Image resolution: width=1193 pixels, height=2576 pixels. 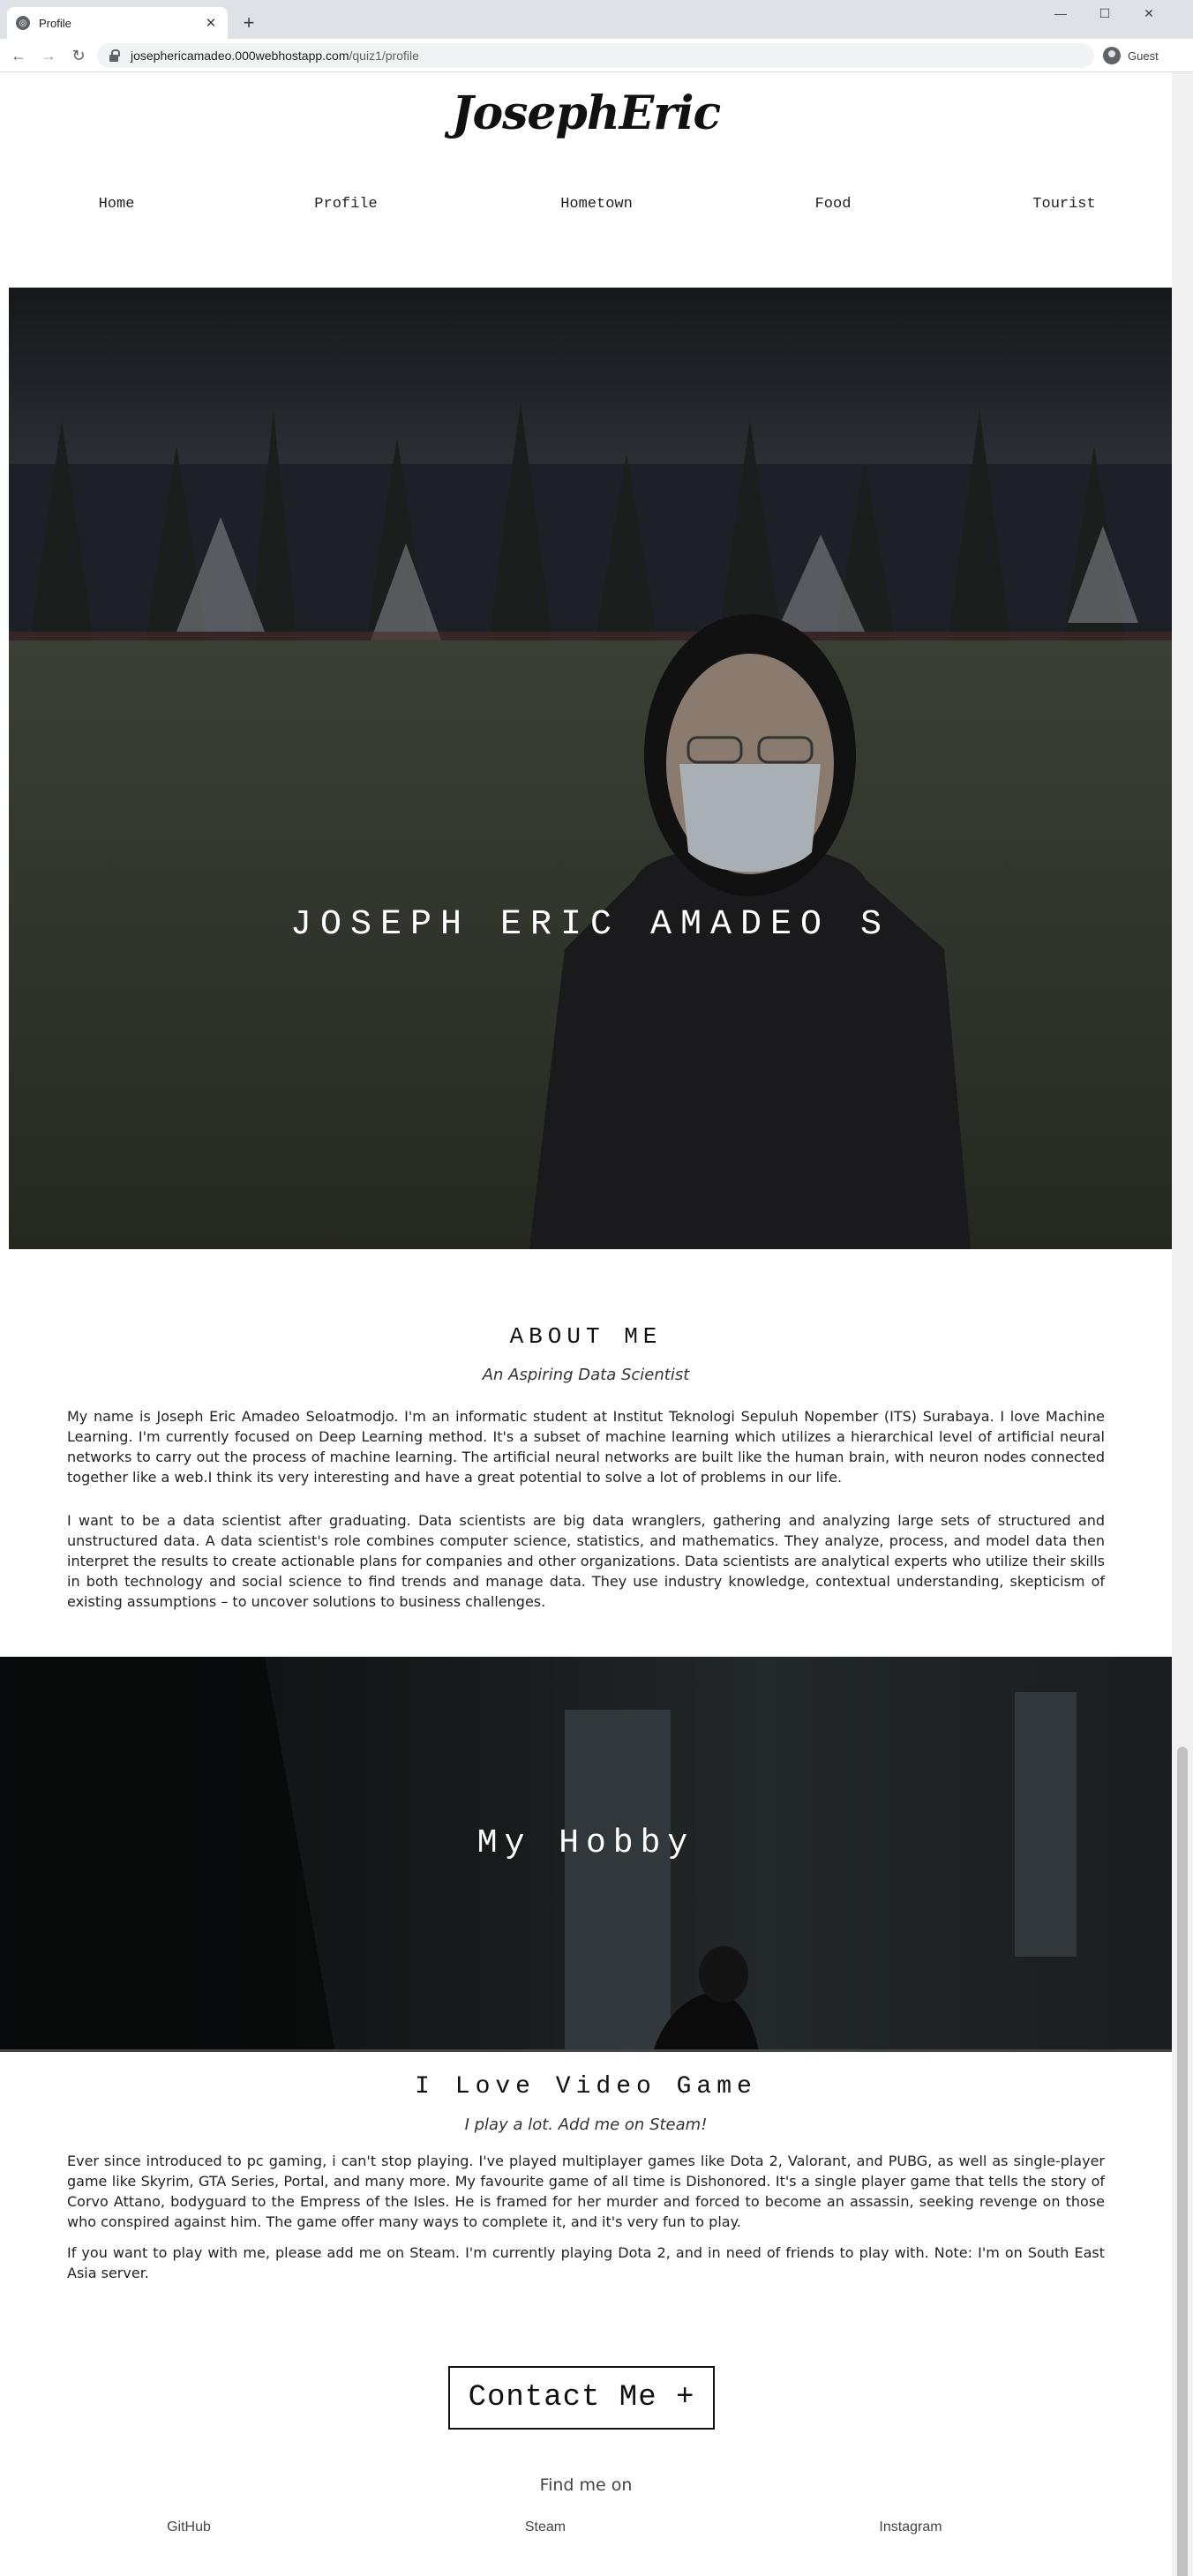 What do you see at coordinates (581, 2398) in the screenshot?
I see `contact-me-button: Contact Me +` at bounding box center [581, 2398].